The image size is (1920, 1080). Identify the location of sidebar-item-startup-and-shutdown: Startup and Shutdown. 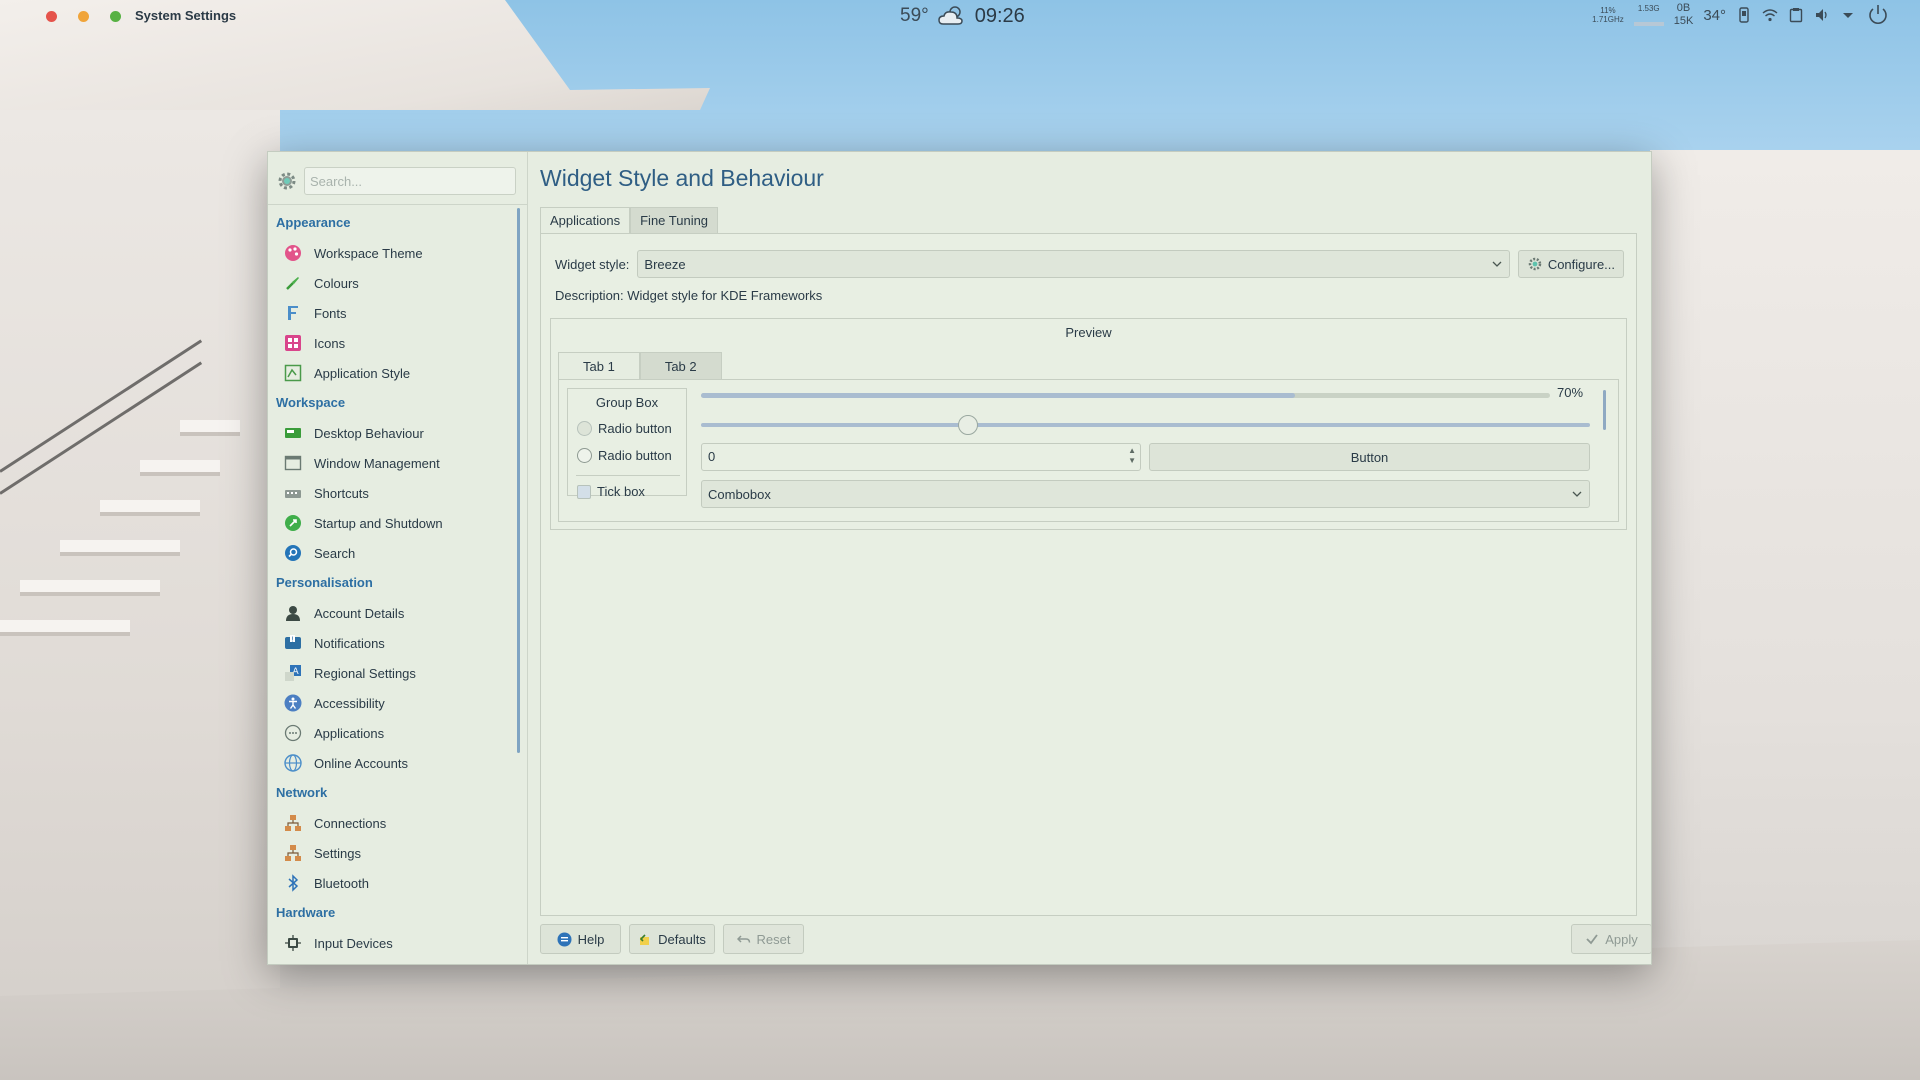
(394, 523).